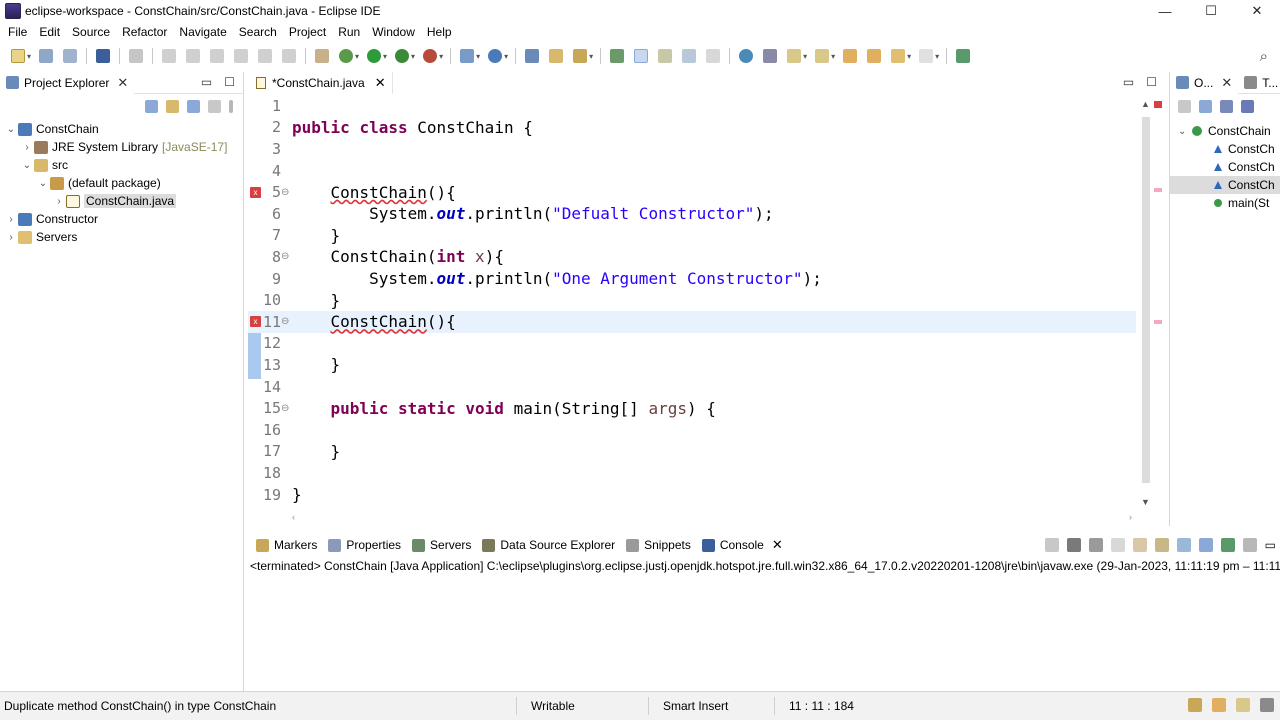 This screenshot has width=1280, height=720. What do you see at coordinates (692, 473) in the screenshot?
I see `code-line: 18` at bounding box center [692, 473].